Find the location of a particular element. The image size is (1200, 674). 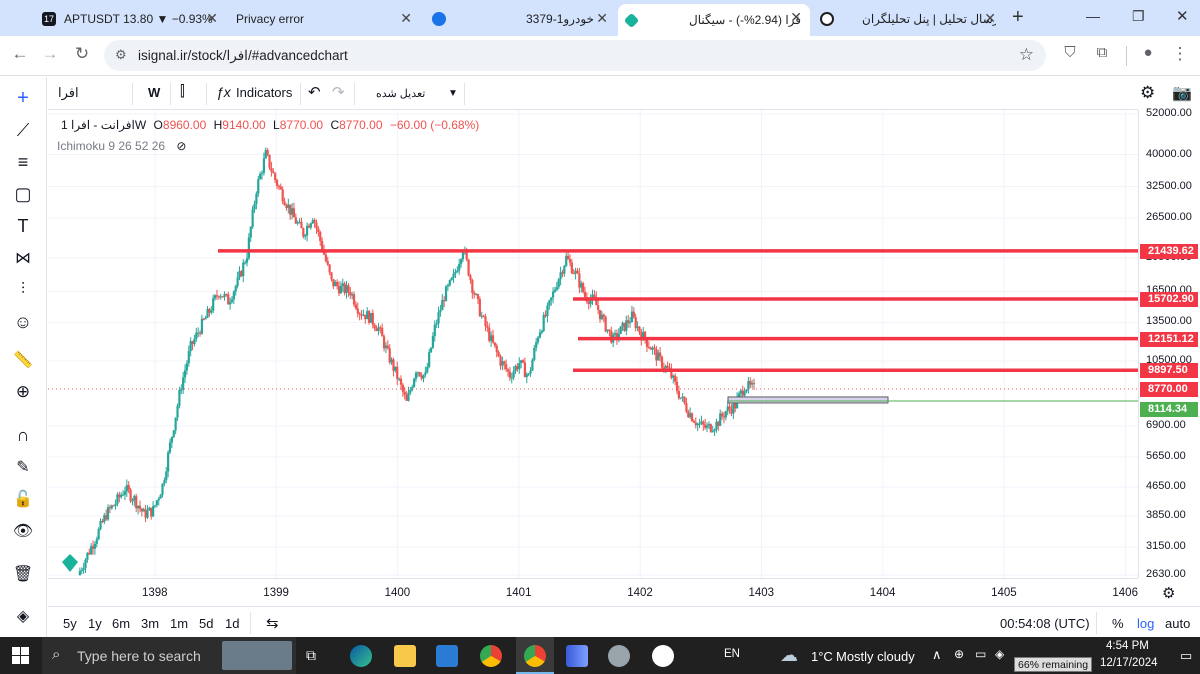

auto-toggle: auto is located at coordinates (1177, 623).